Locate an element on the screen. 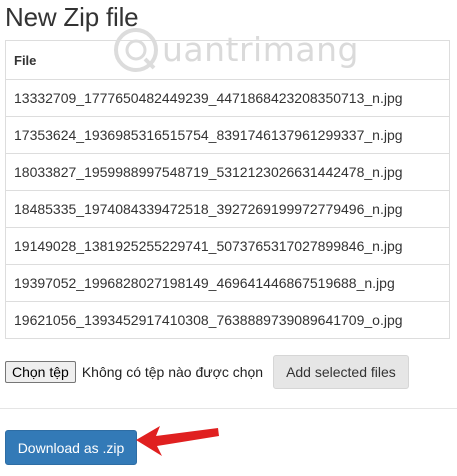 The image size is (457, 476). red-arrow-icon is located at coordinates (177, 441).